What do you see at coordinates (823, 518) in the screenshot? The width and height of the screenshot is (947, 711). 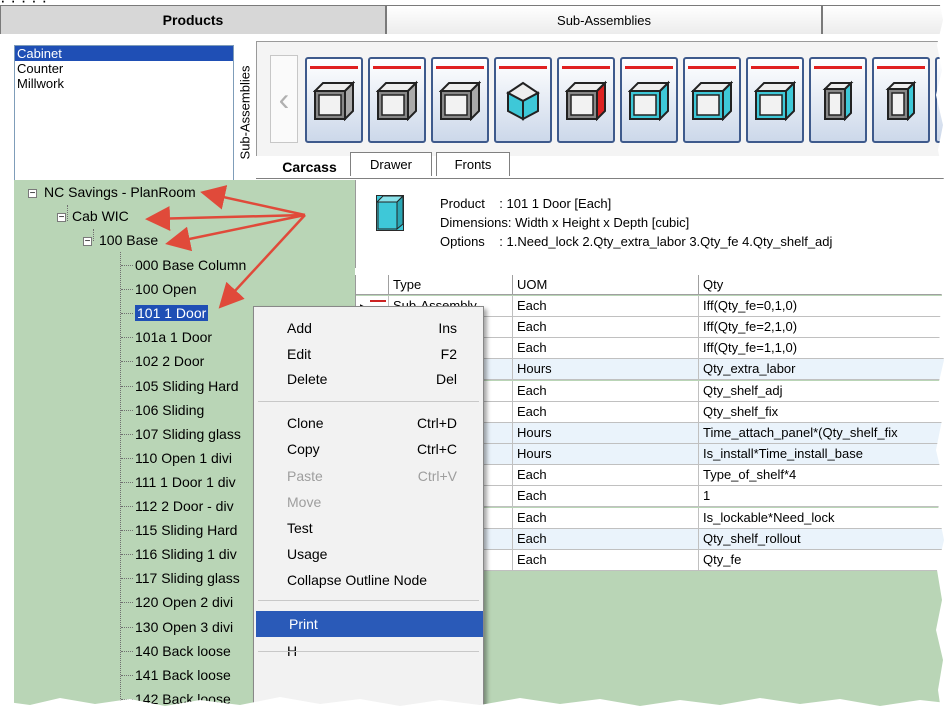 I see `qty-cell: Is_lockable*Need_lock` at bounding box center [823, 518].